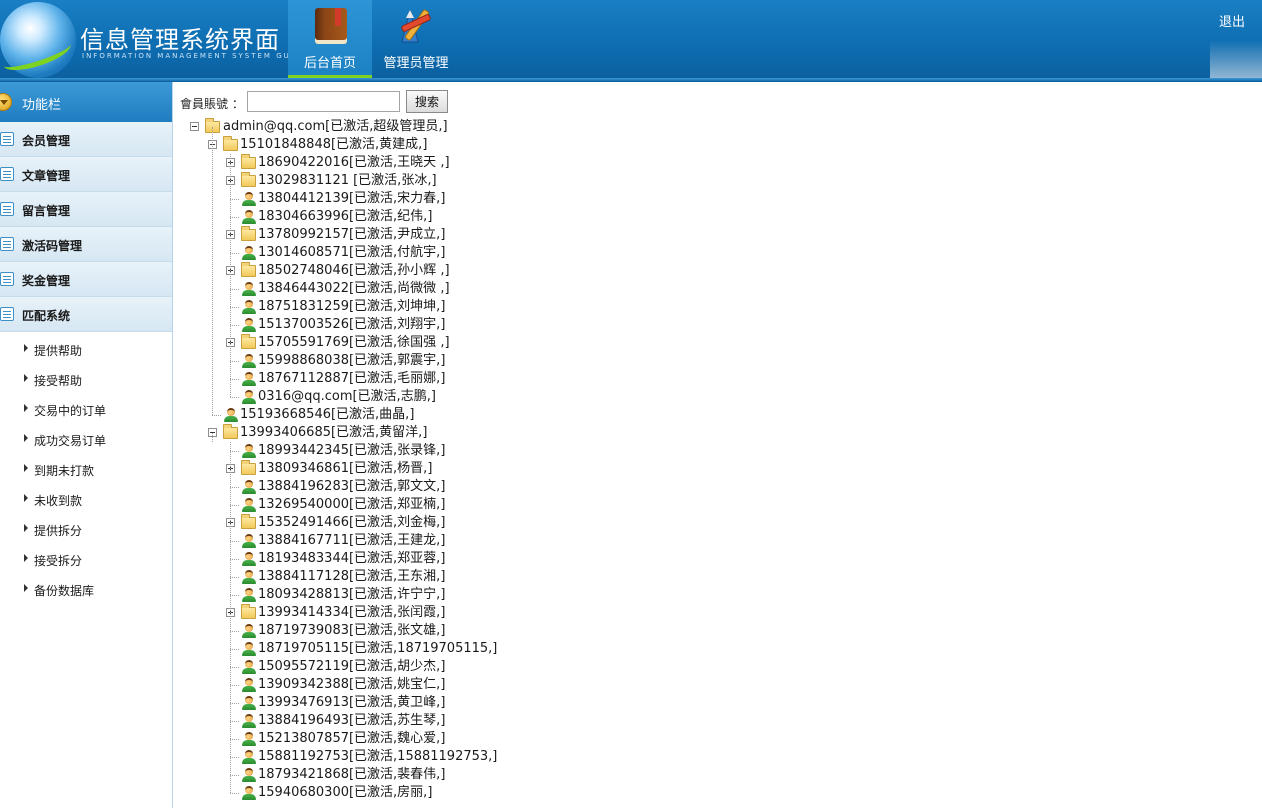 This screenshot has width=1262, height=808. What do you see at coordinates (524, 721) in the screenshot?
I see `tree-node: 13884196493[已激活,苏生琴,]` at bounding box center [524, 721].